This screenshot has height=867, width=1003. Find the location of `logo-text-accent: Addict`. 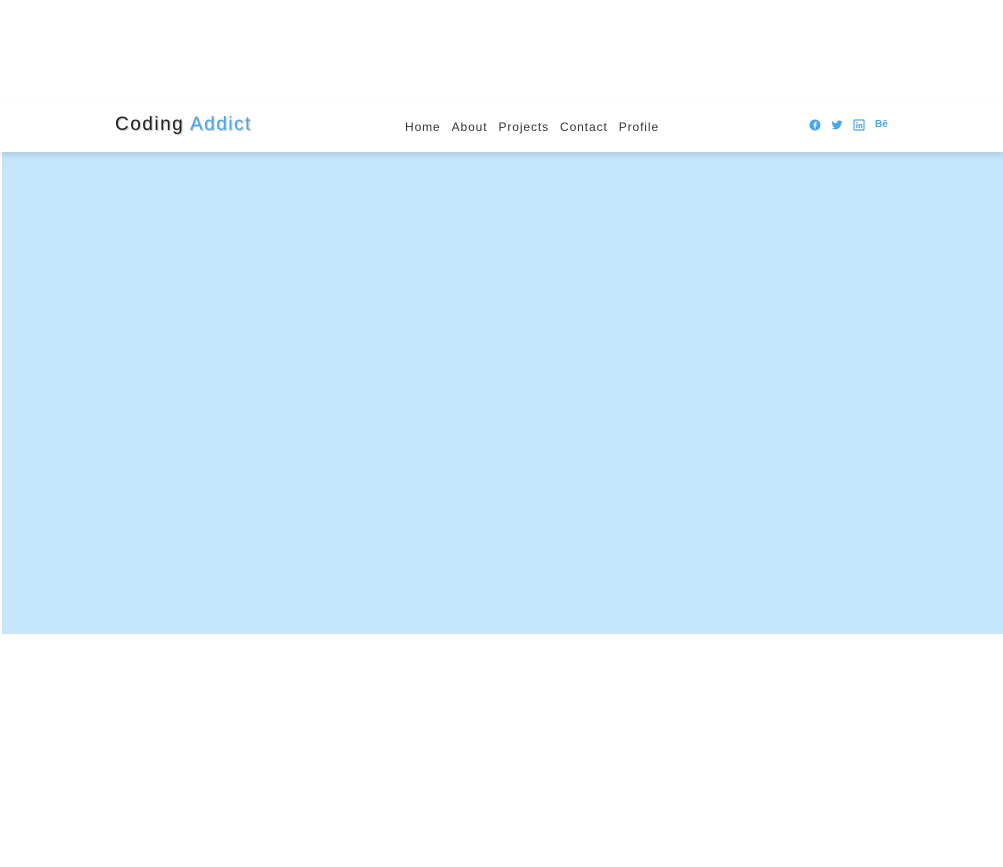

logo-text-accent: Addict is located at coordinates (220, 124).